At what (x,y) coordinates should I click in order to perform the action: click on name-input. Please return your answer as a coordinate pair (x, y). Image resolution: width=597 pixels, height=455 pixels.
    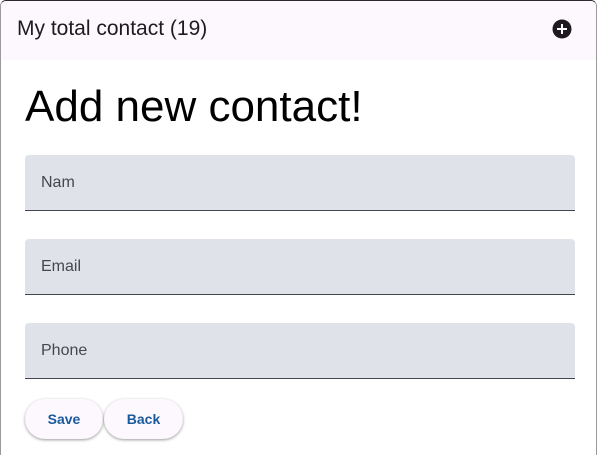
    Looking at the image, I should click on (300, 182).